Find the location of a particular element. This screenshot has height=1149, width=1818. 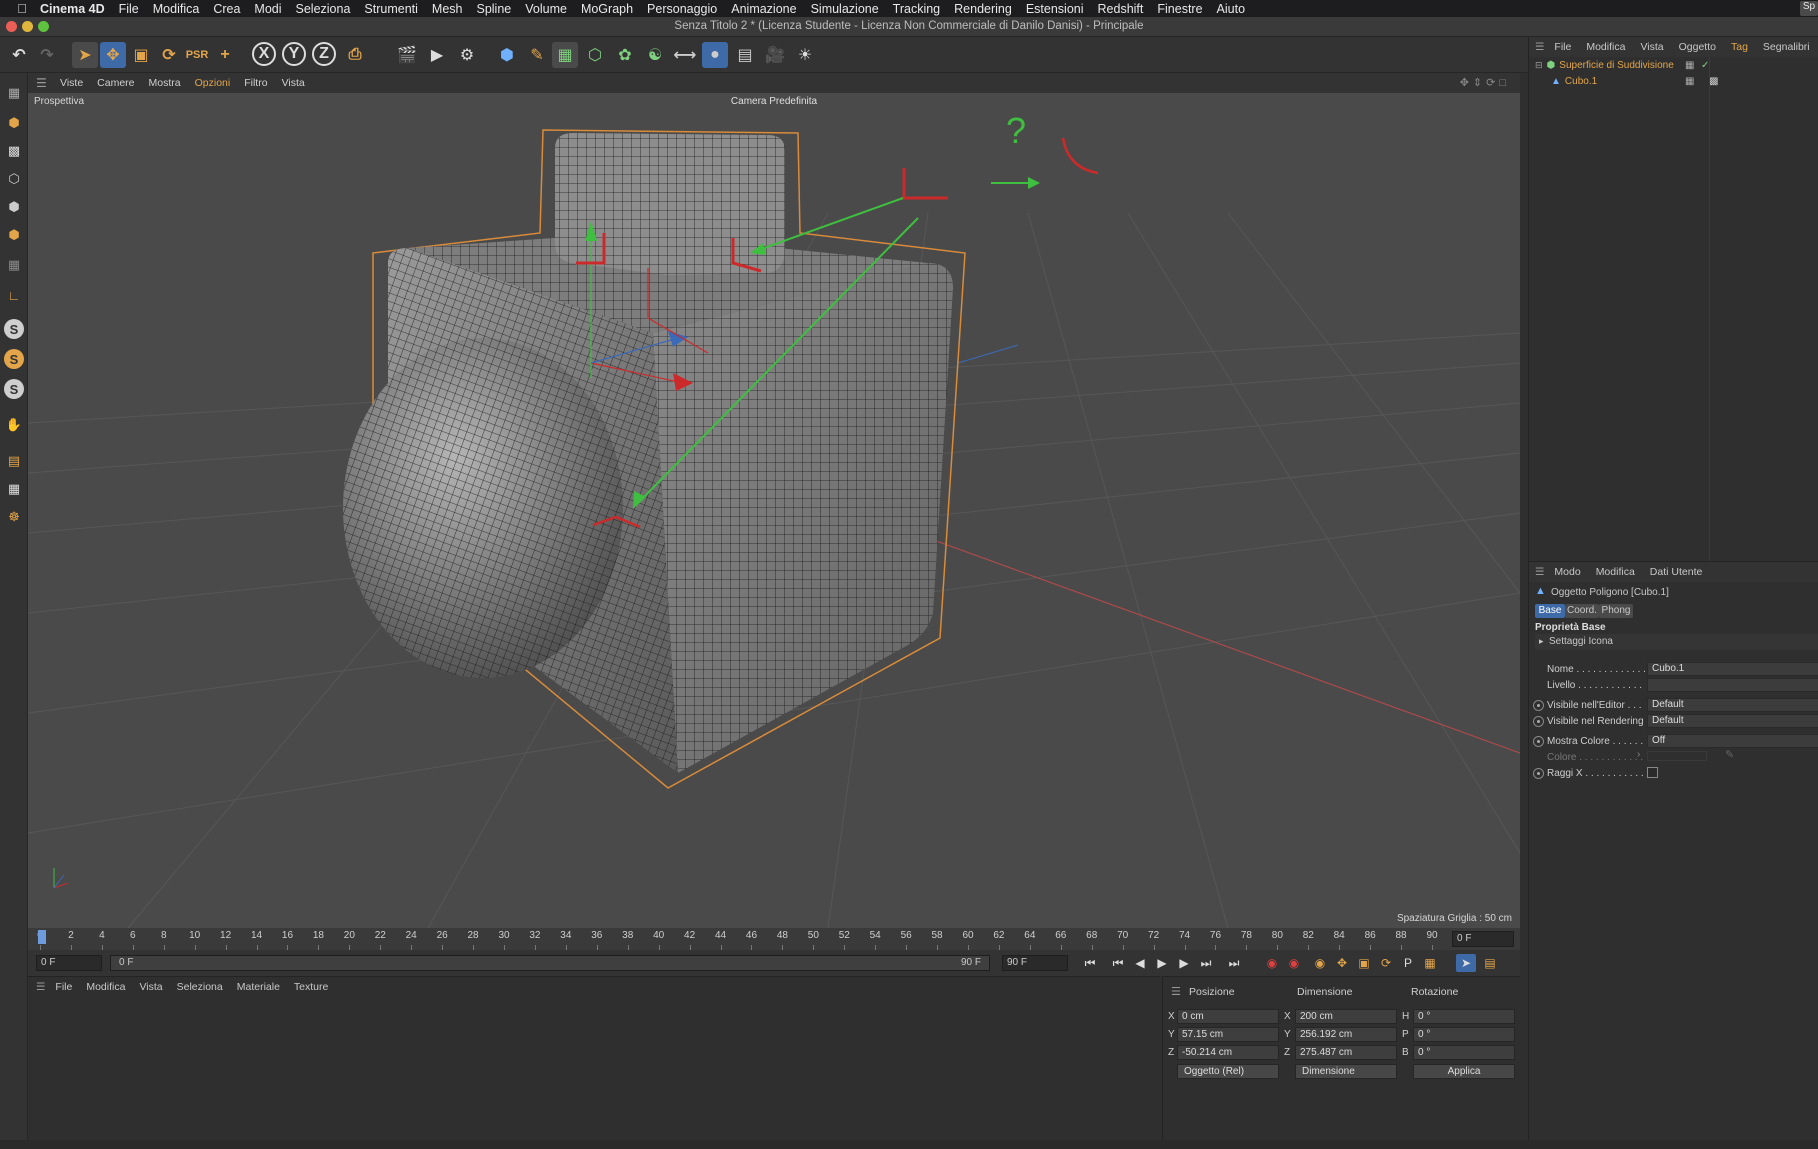

psr-tool-icon: PSR is located at coordinates (197, 55).